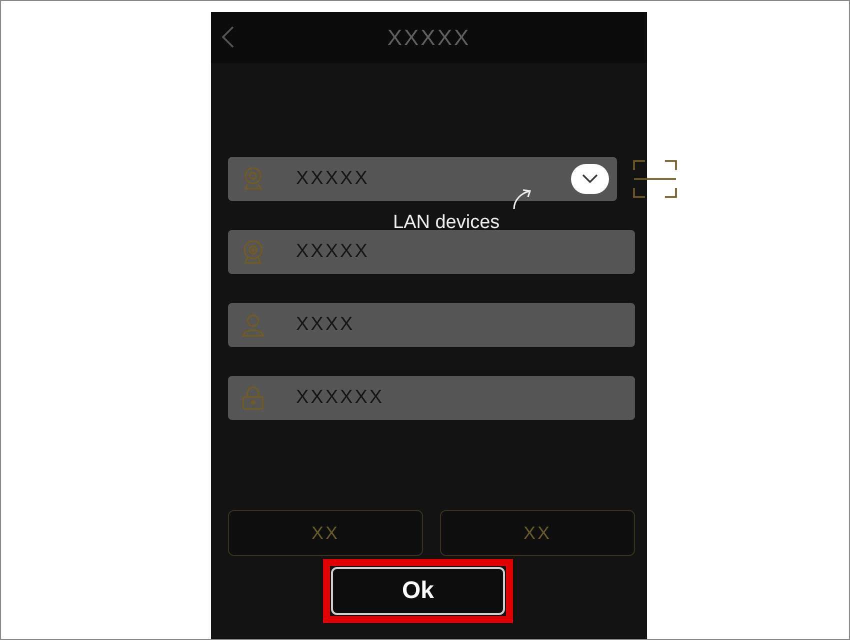  What do you see at coordinates (429, 37) in the screenshot?
I see `screen-title: XXXXX` at bounding box center [429, 37].